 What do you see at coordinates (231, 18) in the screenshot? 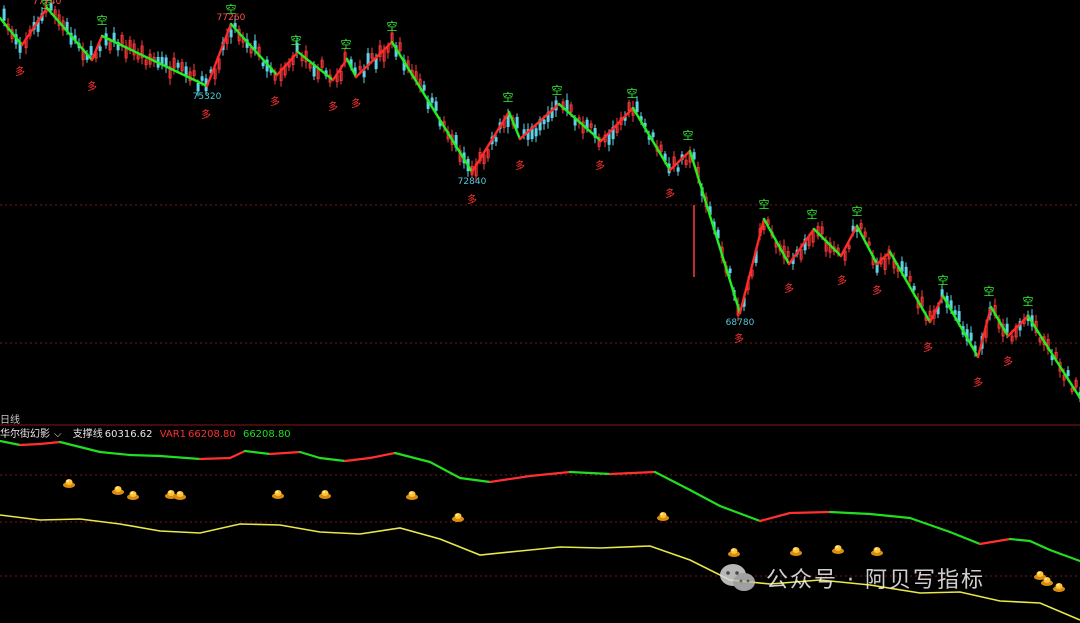
I see `pivot-label: 77260` at bounding box center [231, 18].